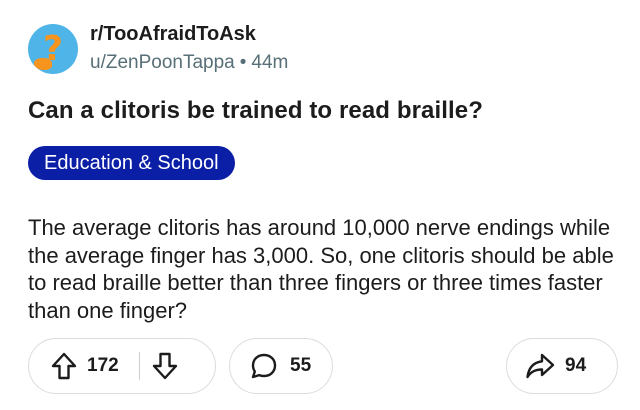  What do you see at coordinates (189, 49) in the screenshot?
I see `post-meta: r/TooAfraidToAsk u/ZenPoonTappa • 44m` at bounding box center [189, 49].